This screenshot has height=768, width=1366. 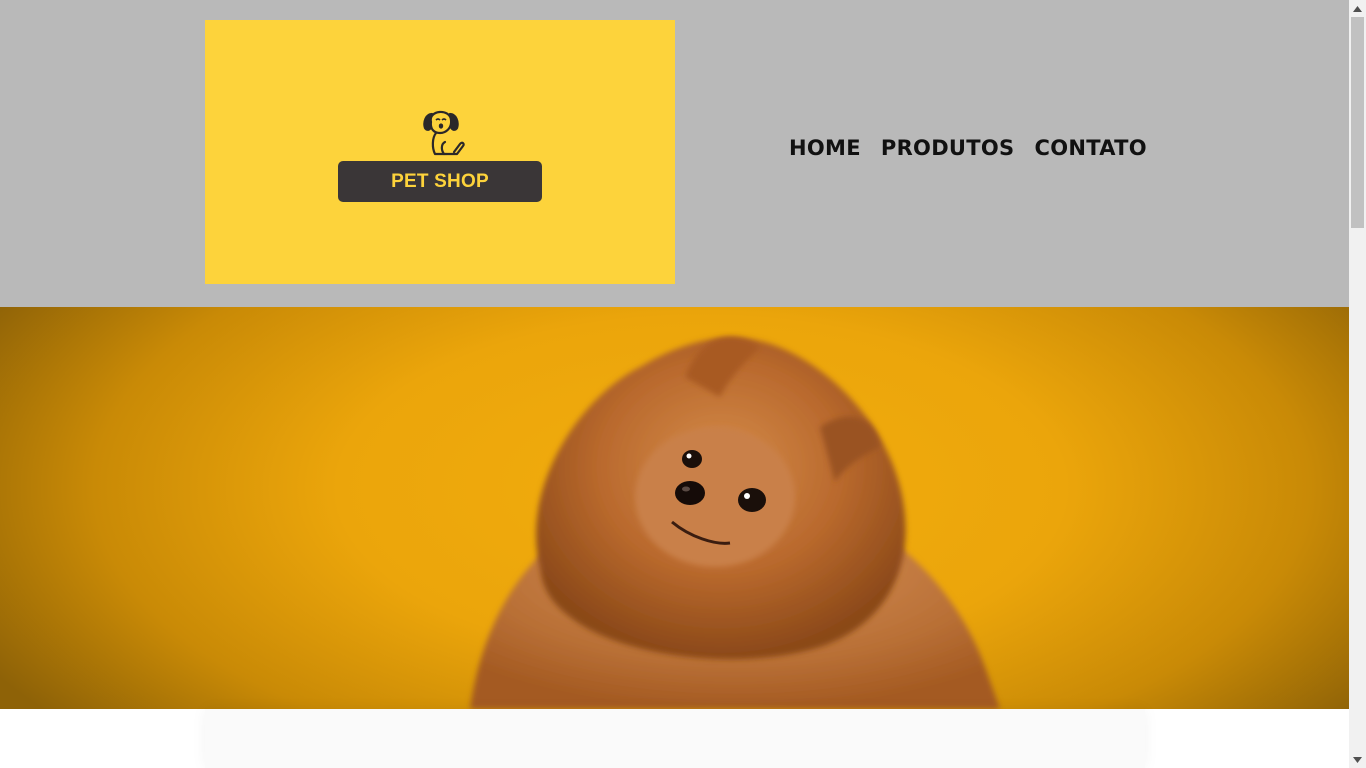 I want to click on nav-produtos-link: PRODUTOS, so click(x=948, y=148).